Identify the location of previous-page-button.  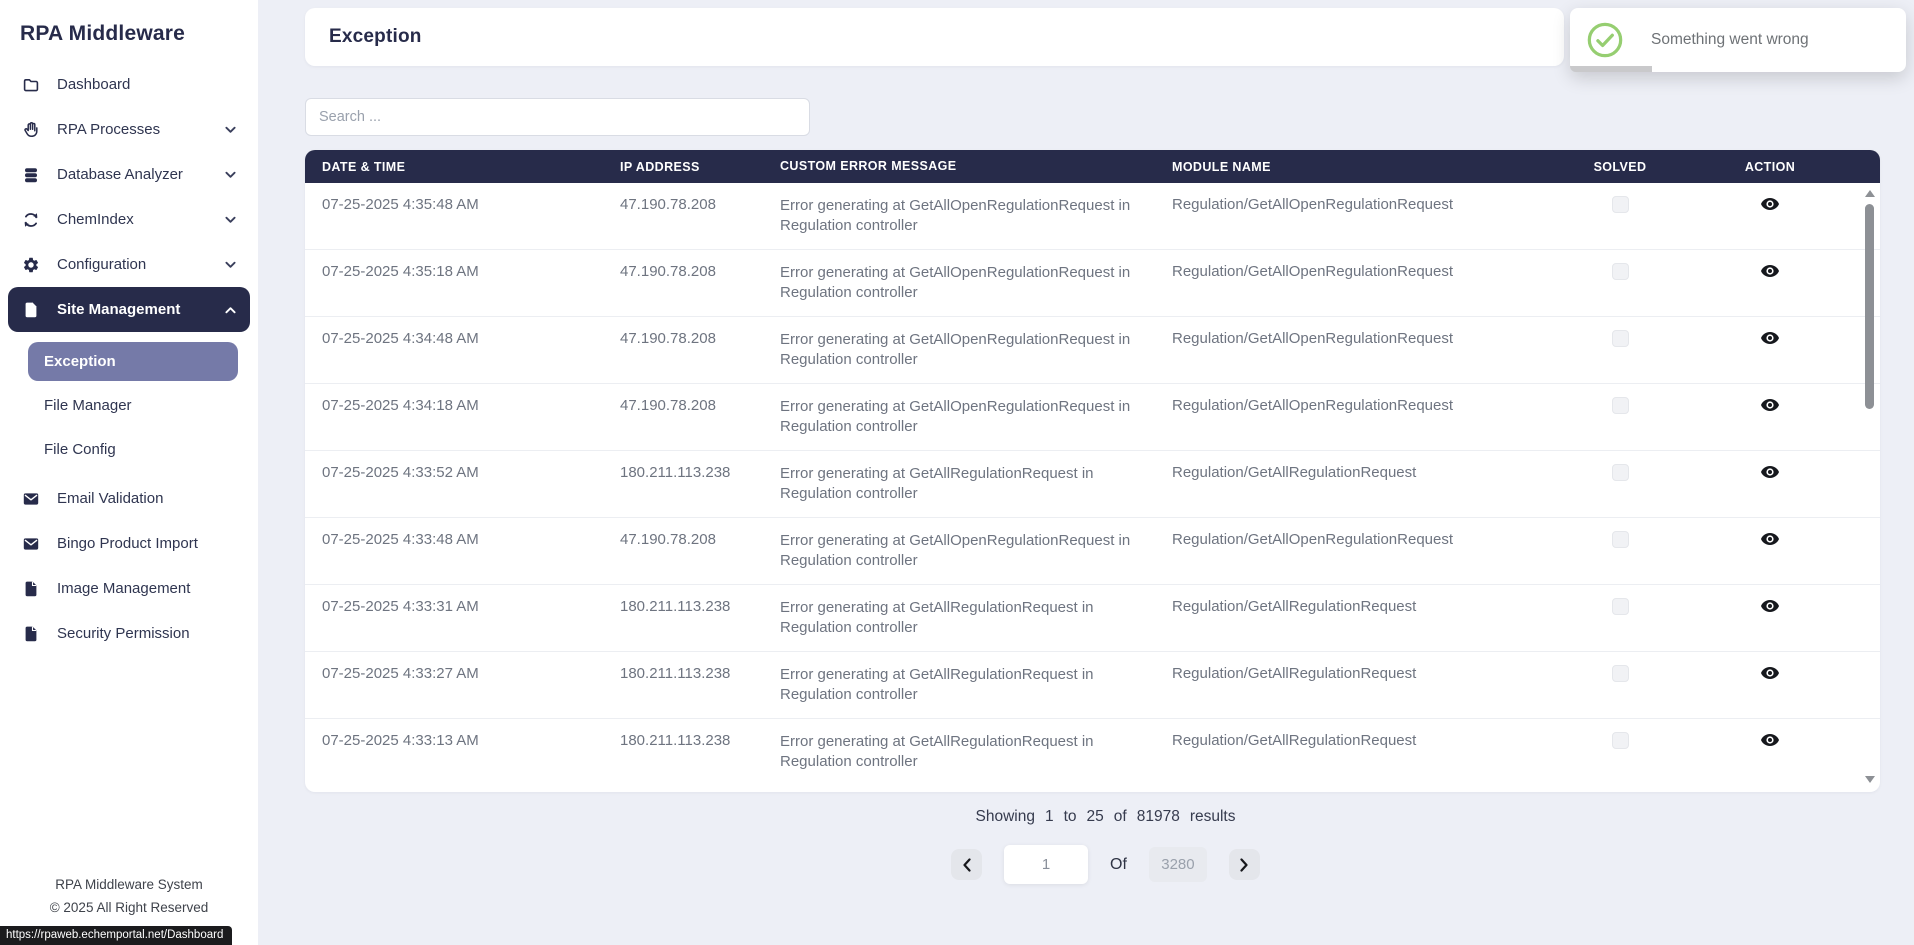
(967, 864).